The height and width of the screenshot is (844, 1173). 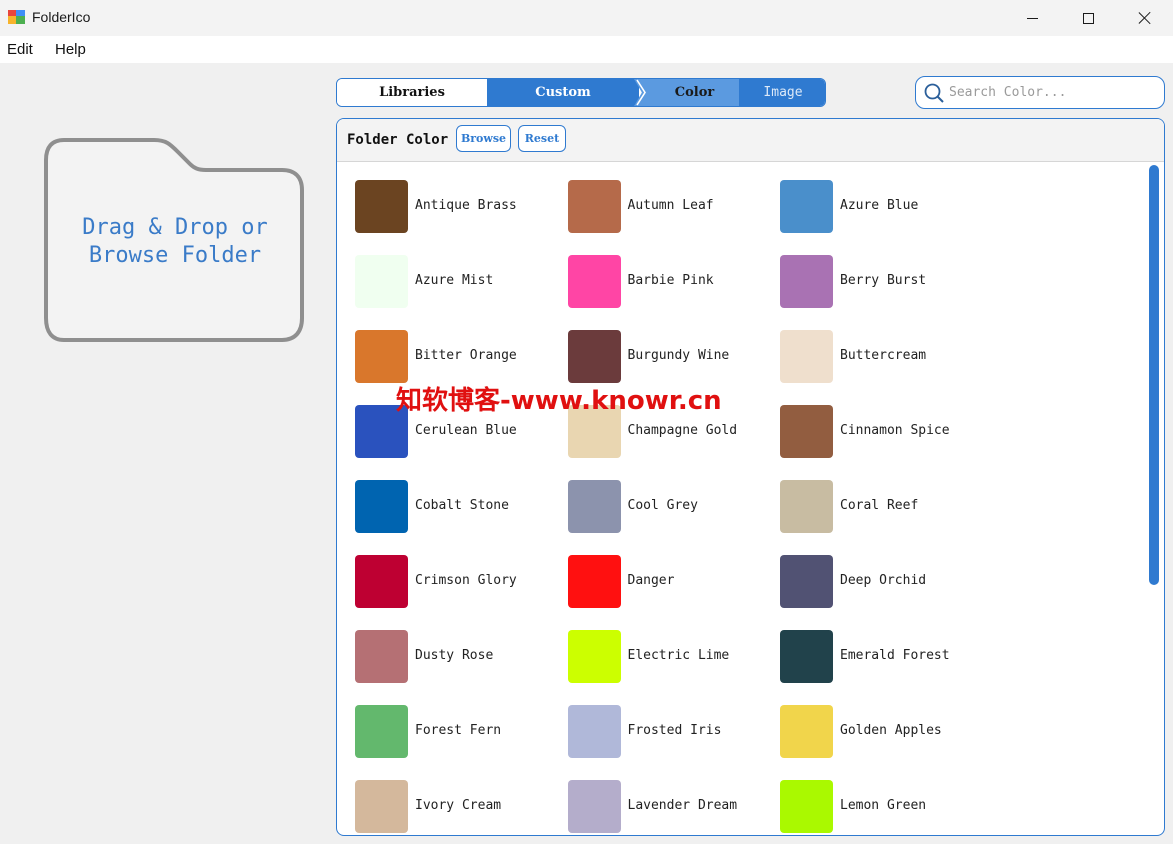 I want to click on tab-image: Image, so click(x=782, y=92).